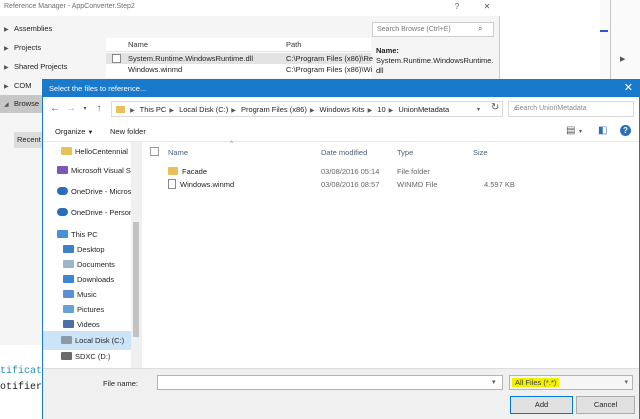 The image size is (640, 419). Describe the element at coordinates (154, 151) in the screenshot. I see `select-all-checkbox` at that location.